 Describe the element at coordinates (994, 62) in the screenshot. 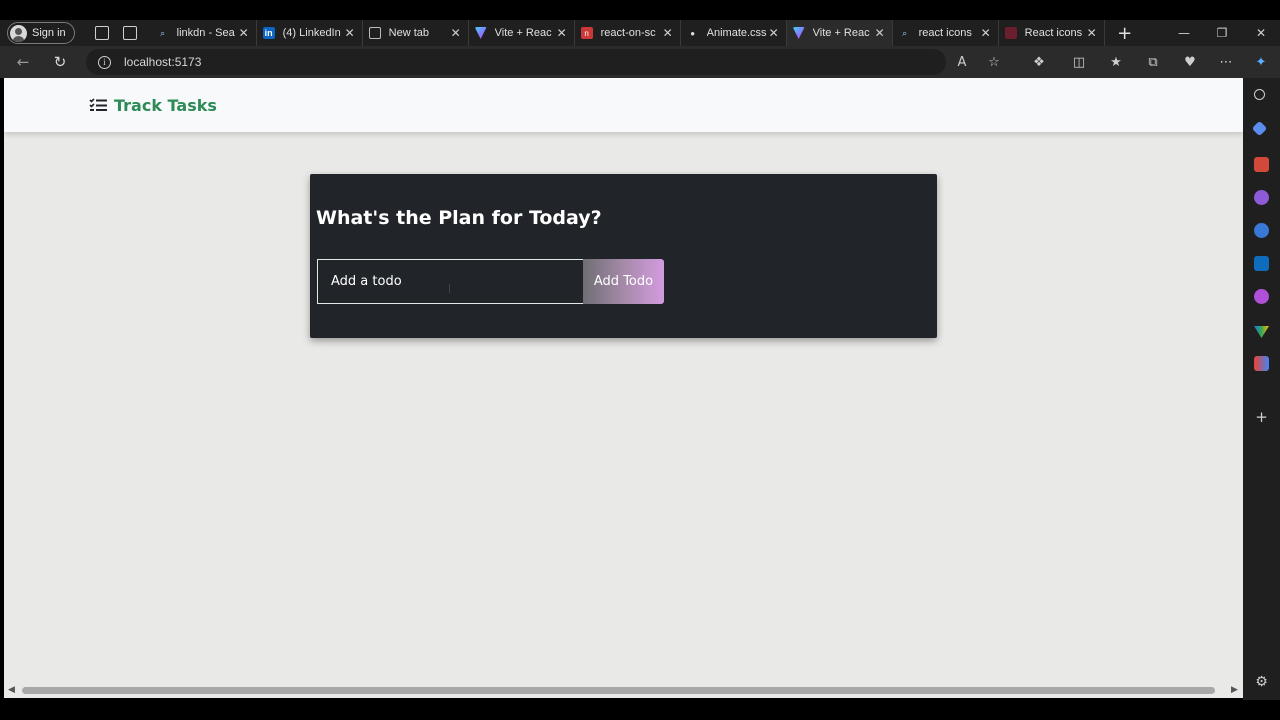

I see `favorite-star-icon: ☆` at that location.